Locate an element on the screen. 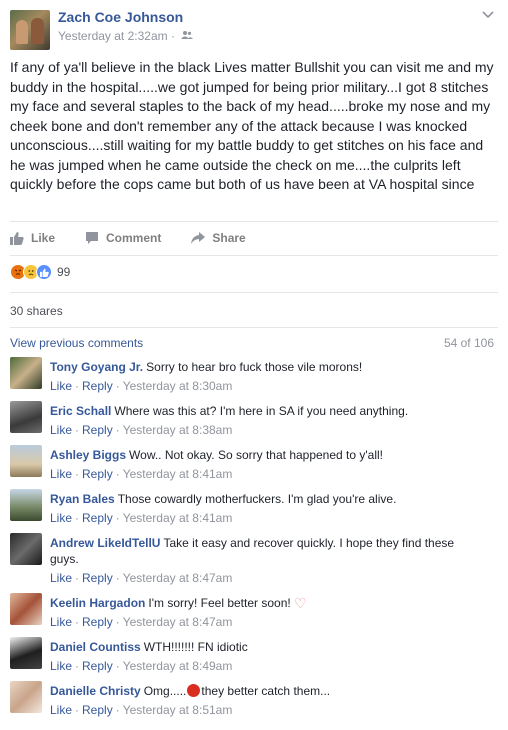 This screenshot has width=508, height=730. like-reaction-icon is located at coordinates (44, 272).